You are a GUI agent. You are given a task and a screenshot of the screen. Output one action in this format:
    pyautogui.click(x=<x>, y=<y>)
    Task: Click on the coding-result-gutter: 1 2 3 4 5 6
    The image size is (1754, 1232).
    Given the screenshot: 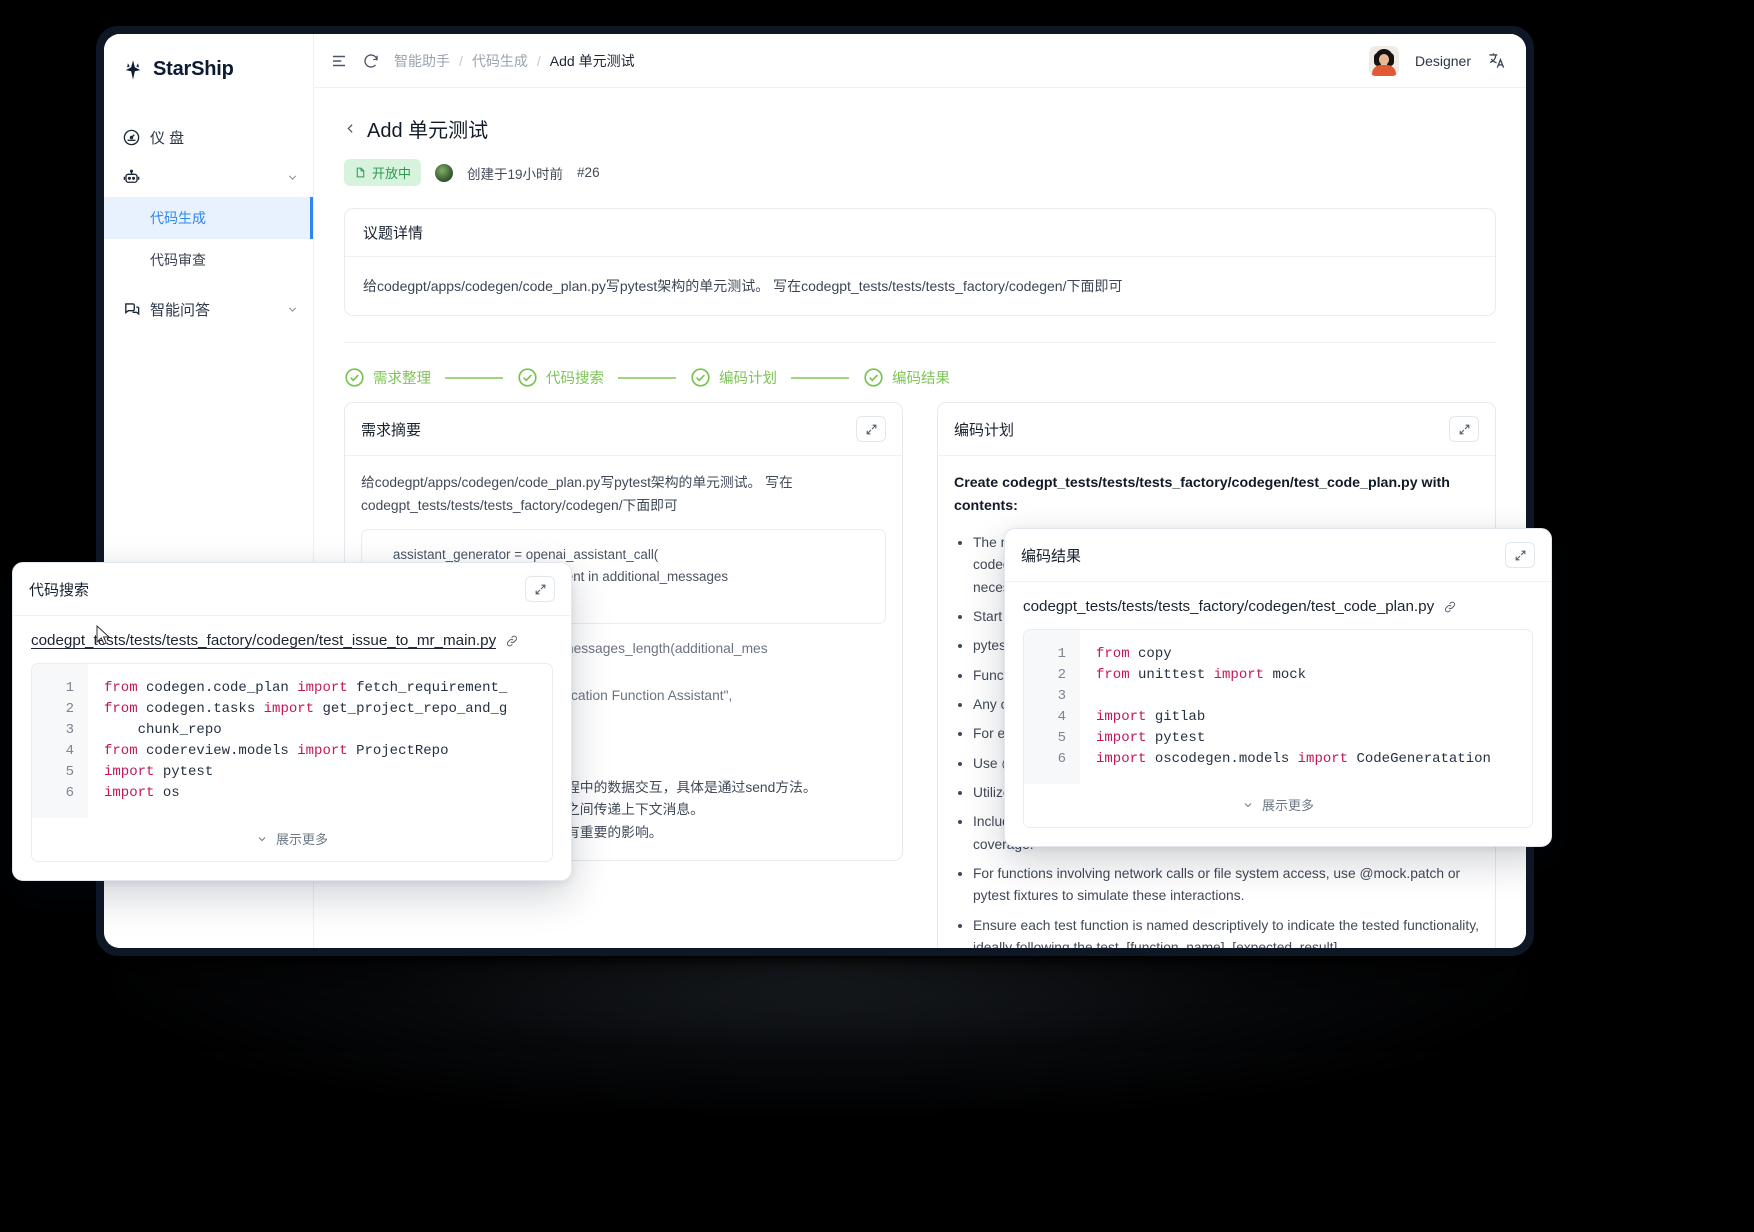 What is the action you would take?
    pyautogui.click(x=1052, y=707)
    